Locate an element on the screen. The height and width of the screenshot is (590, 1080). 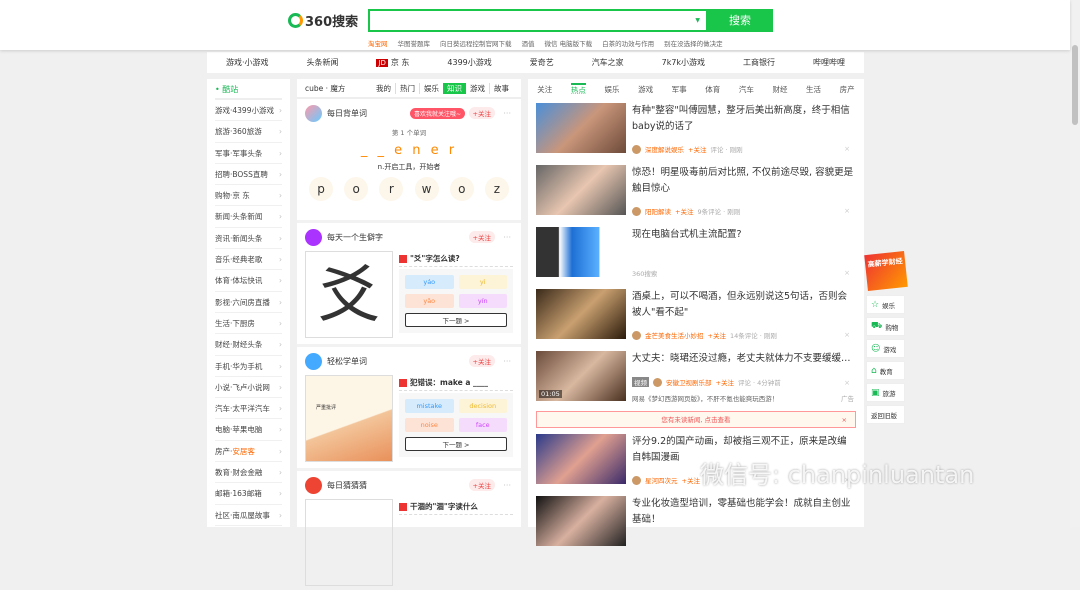
hot-search: 微信 电脑版下载 is located at coordinates (569, 43).